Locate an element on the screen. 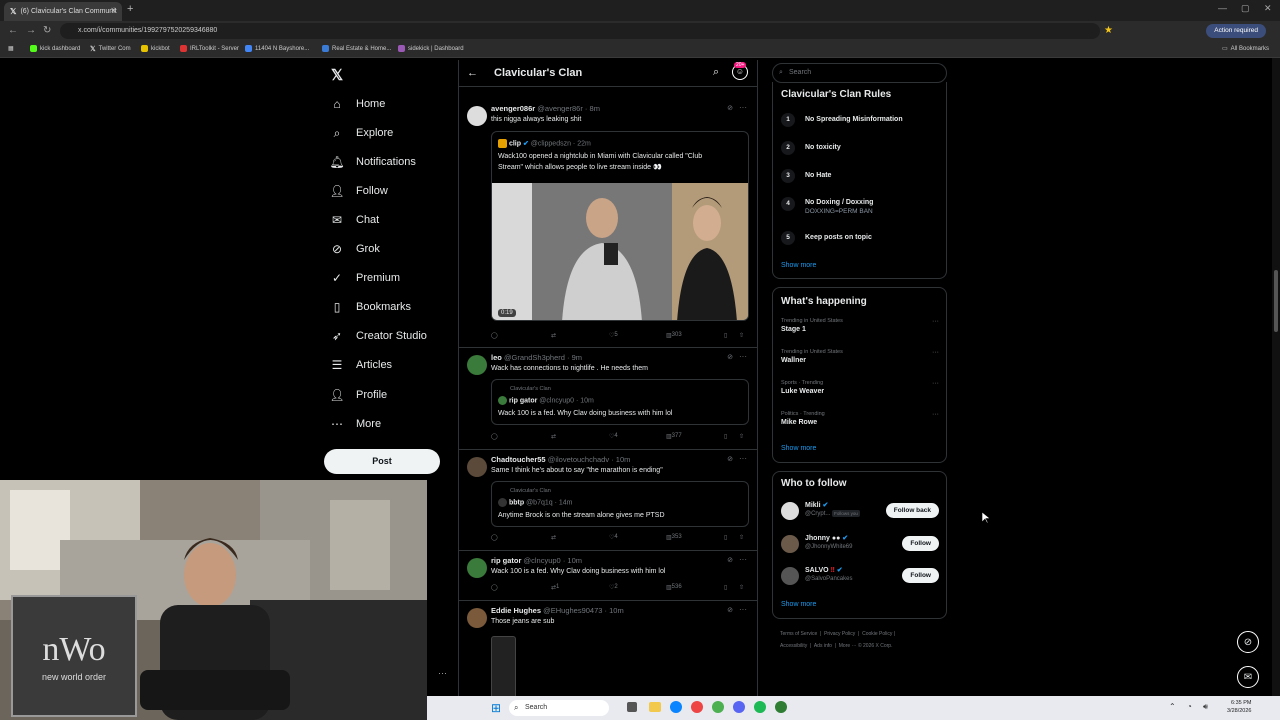 Image resolution: width=1280 pixels, height=720 pixels. bookmark-item: sidekick | Dashboard is located at coordinates (431, 48).